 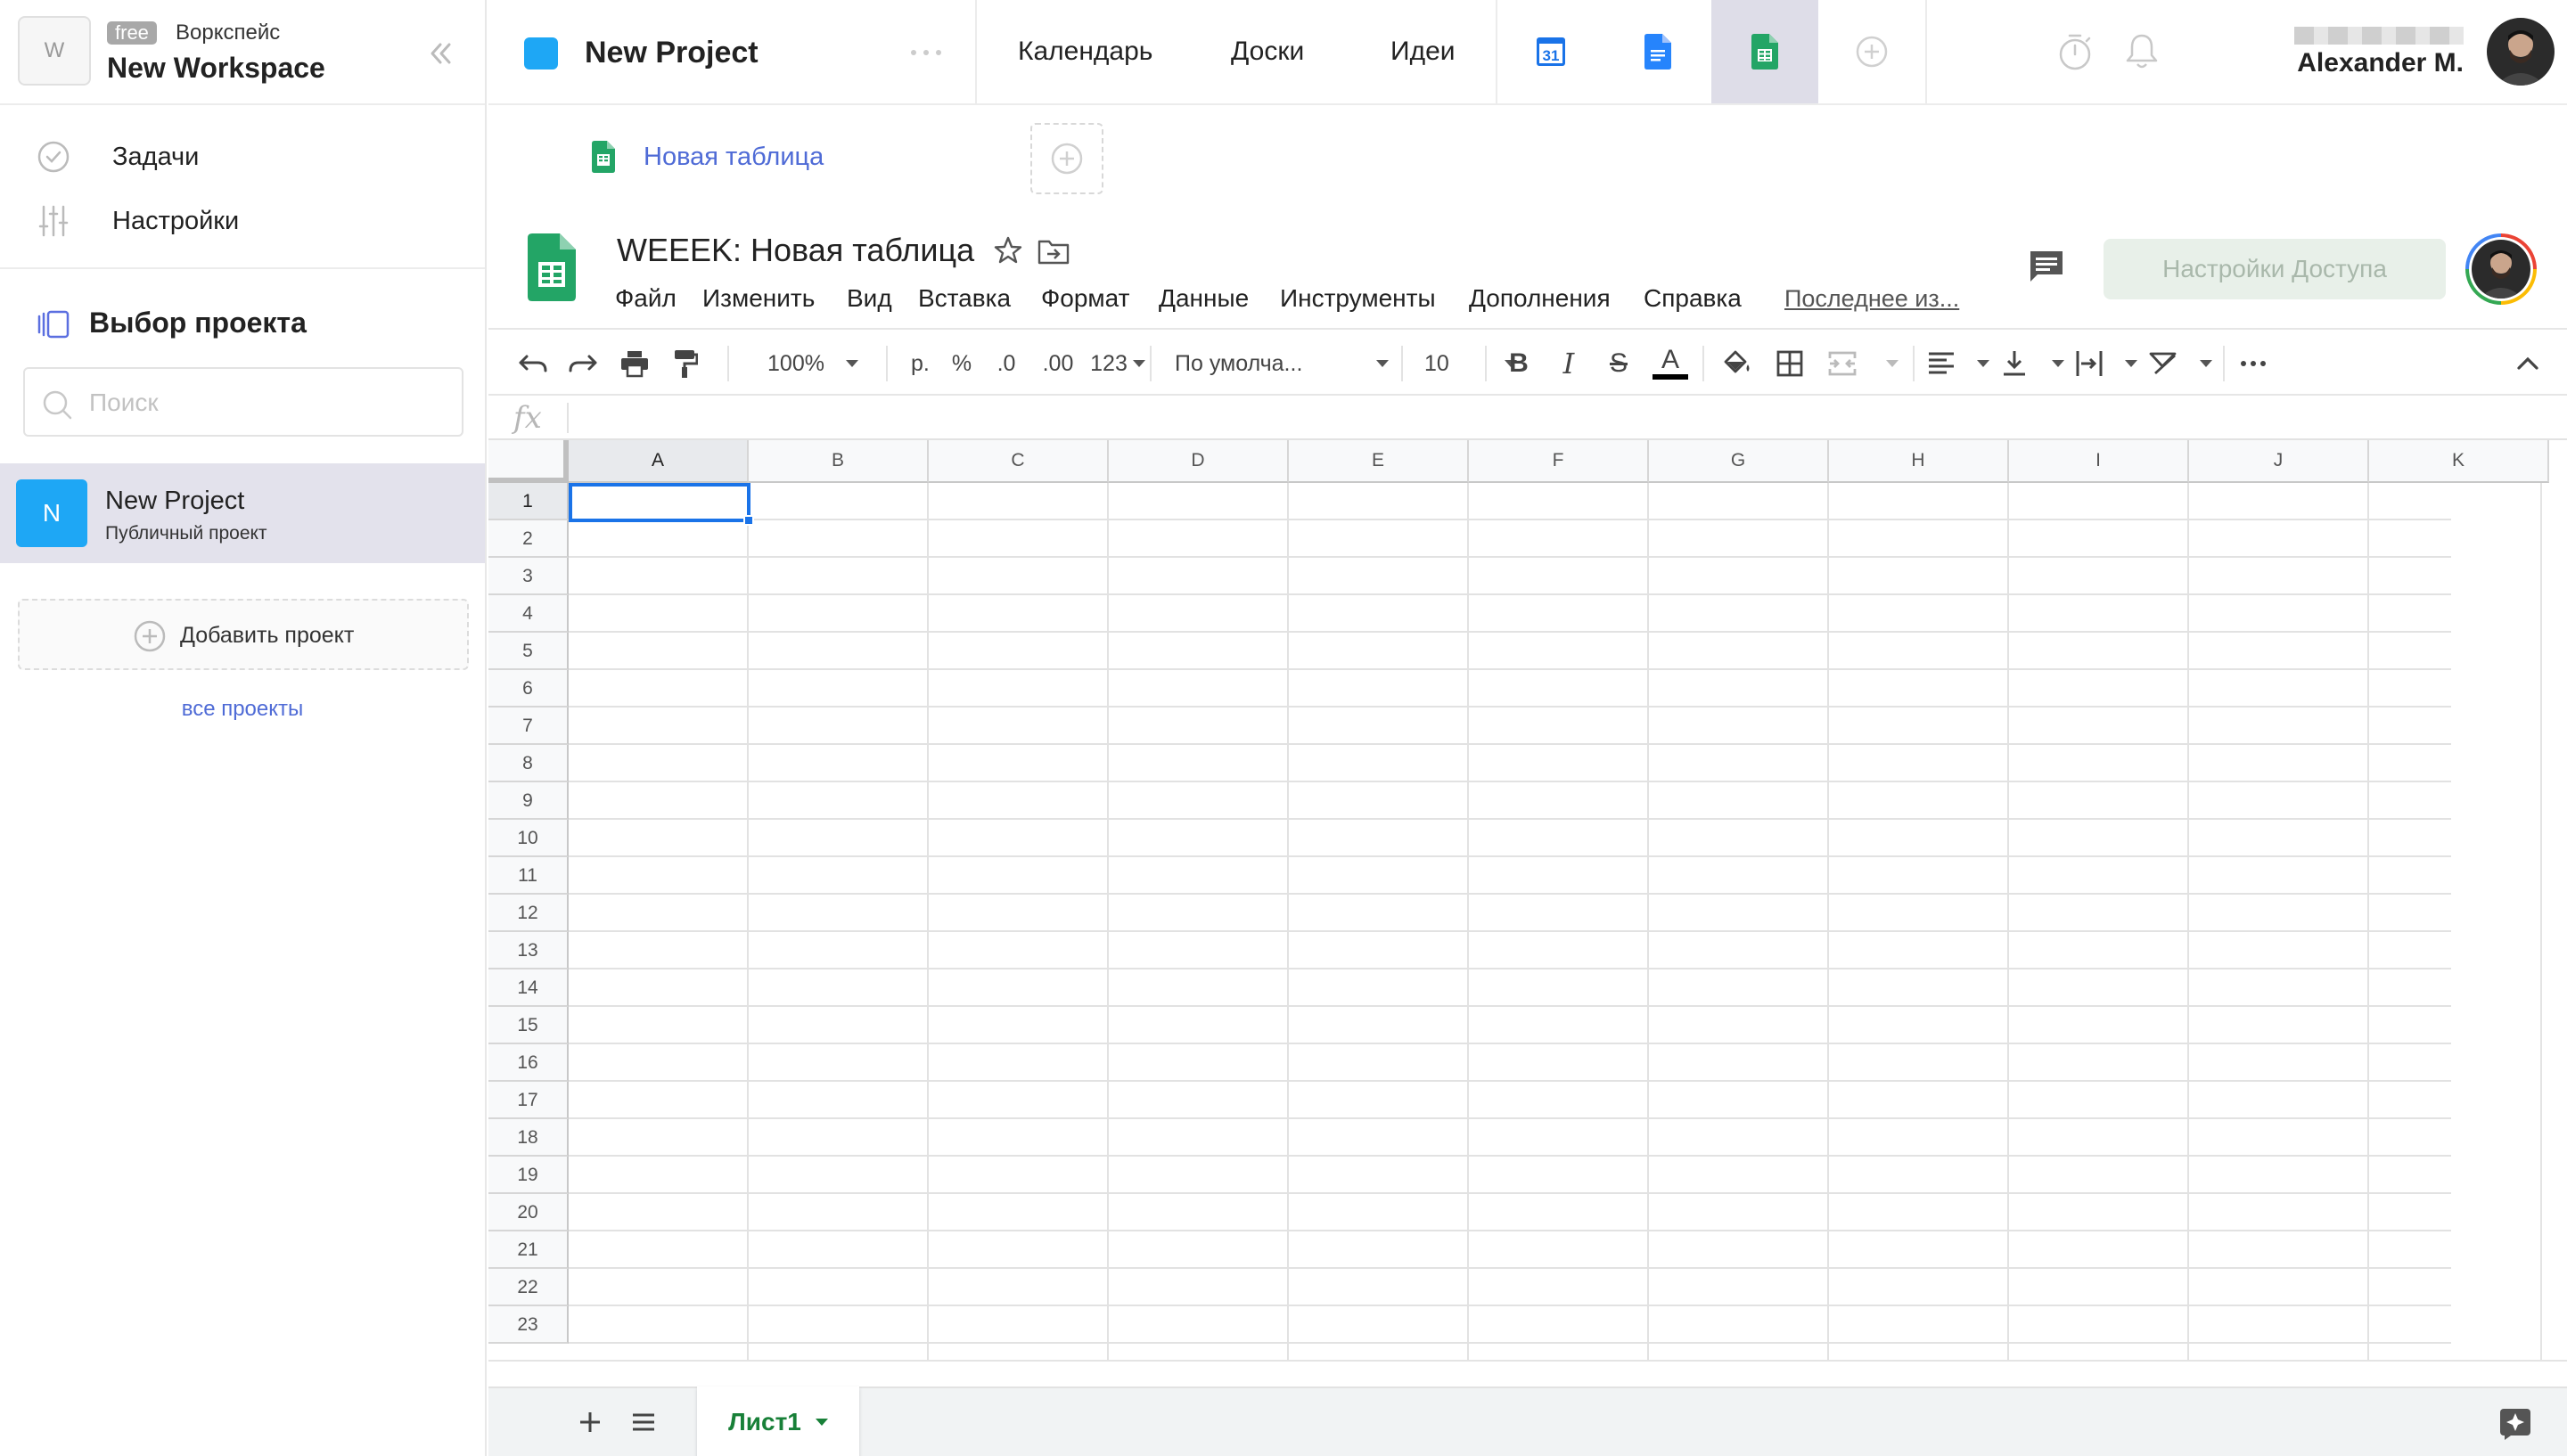 I want to click on workspace-avatar: W, so click(x=55, y=51).